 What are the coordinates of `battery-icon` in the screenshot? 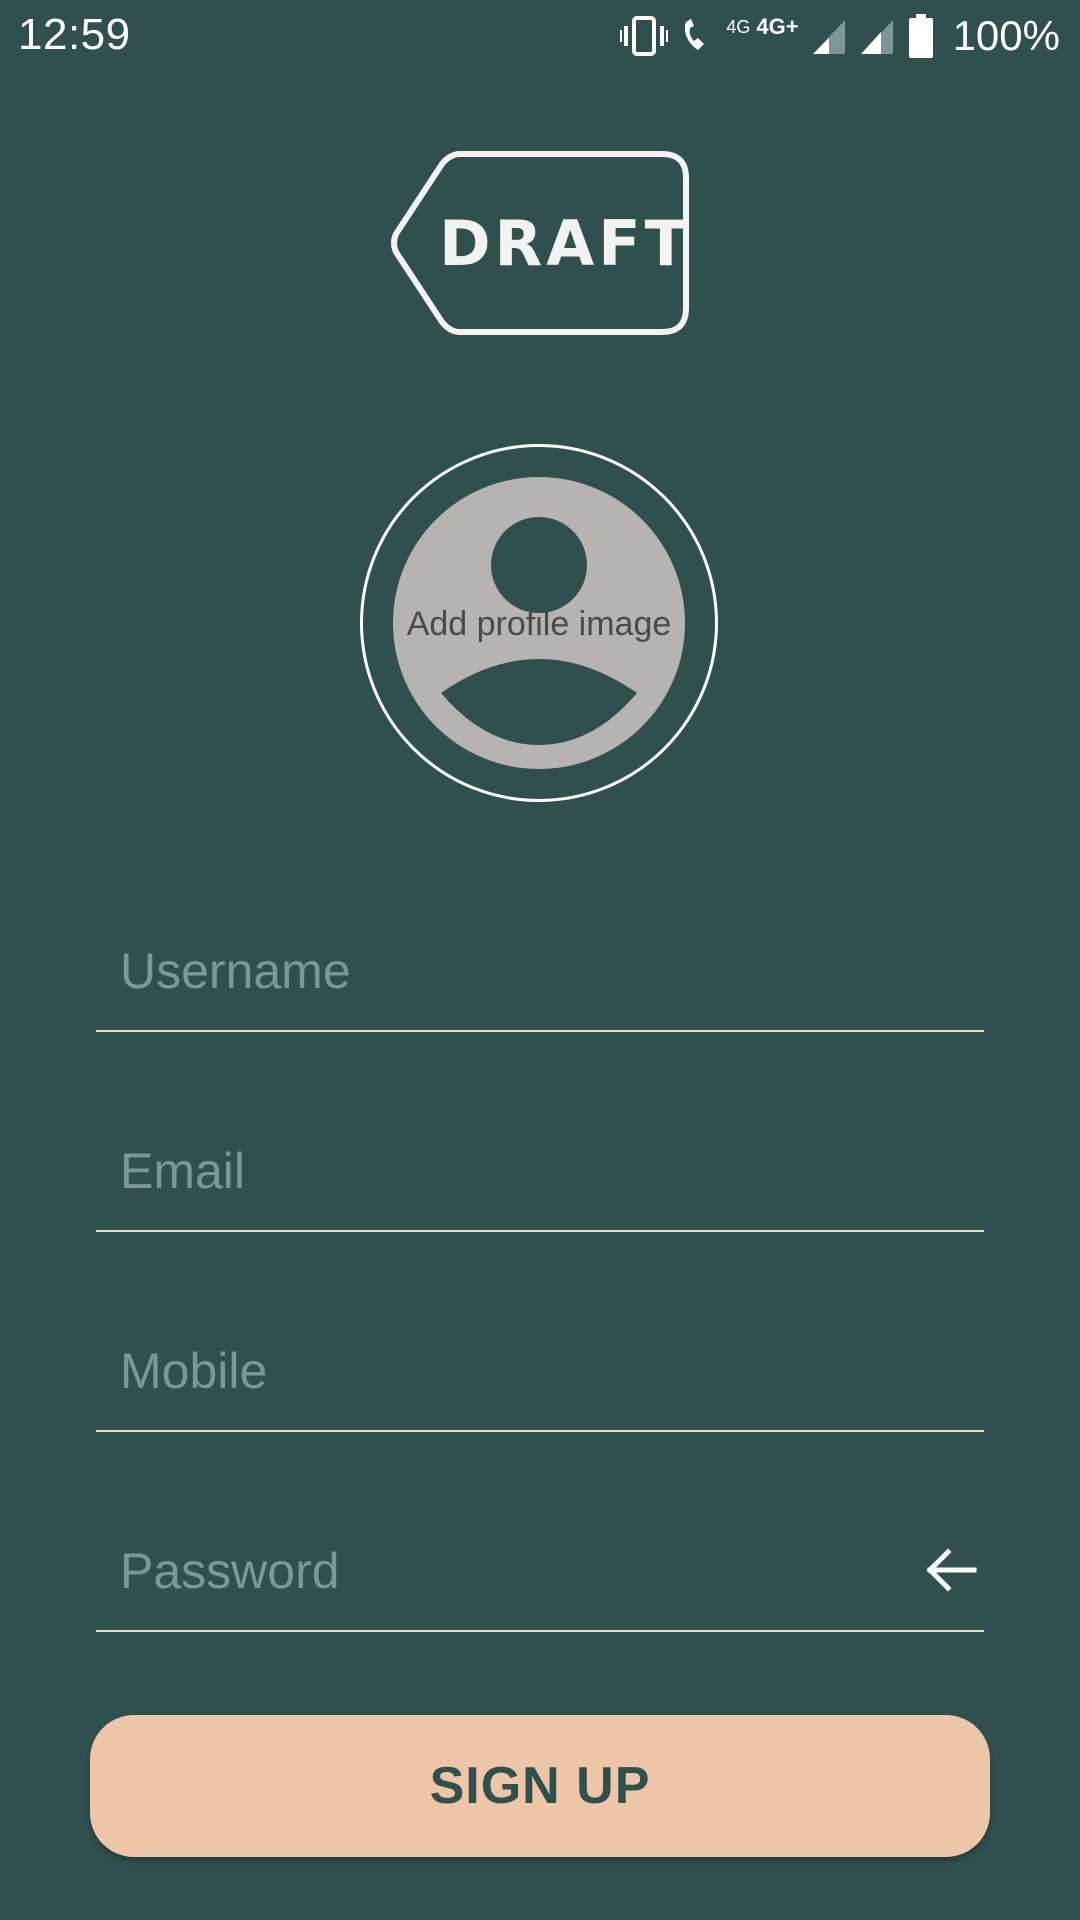 It's located at (921, 36).